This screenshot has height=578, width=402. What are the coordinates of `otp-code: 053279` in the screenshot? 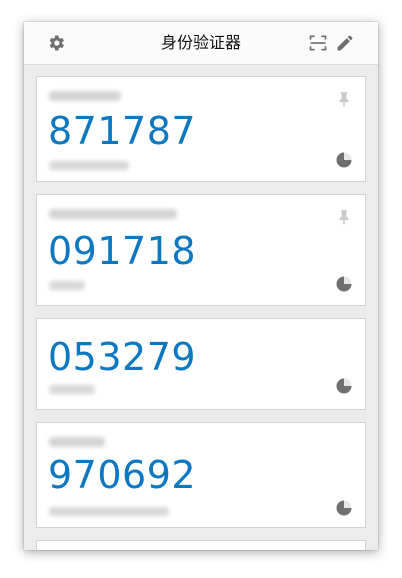 It's located at (122, 357).